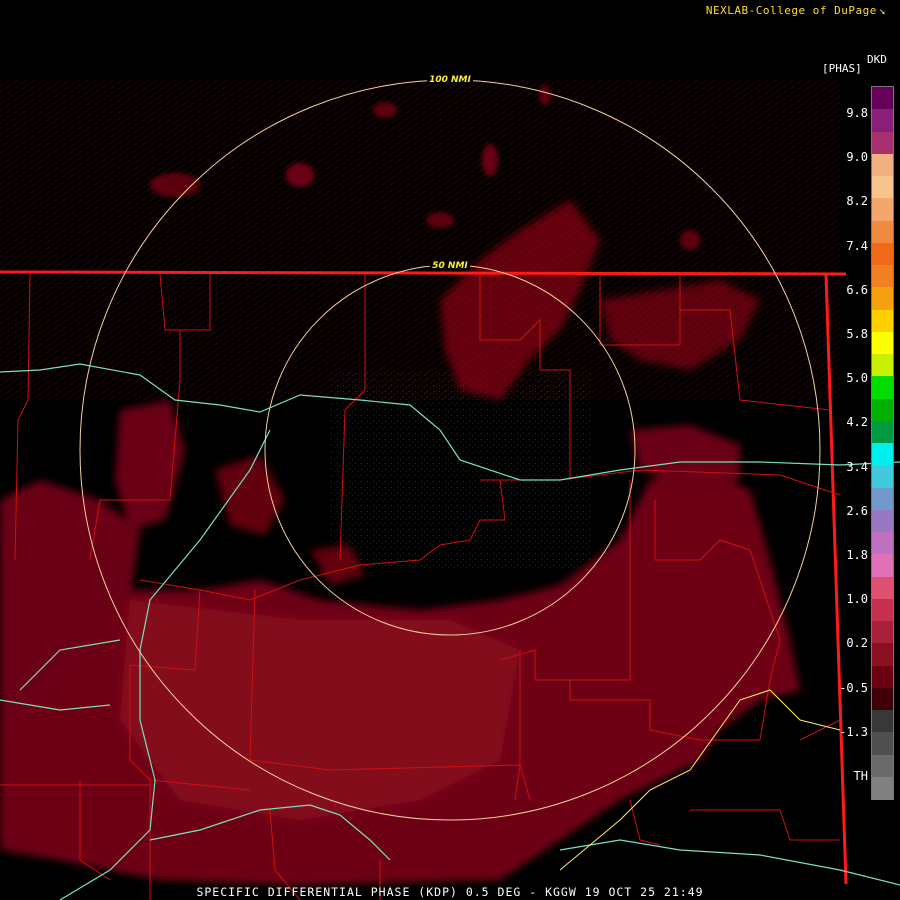  Describe the element at coordinates (842, 68) in the screenshot. I see `colorbar-unit: [PHAS]` at that location.